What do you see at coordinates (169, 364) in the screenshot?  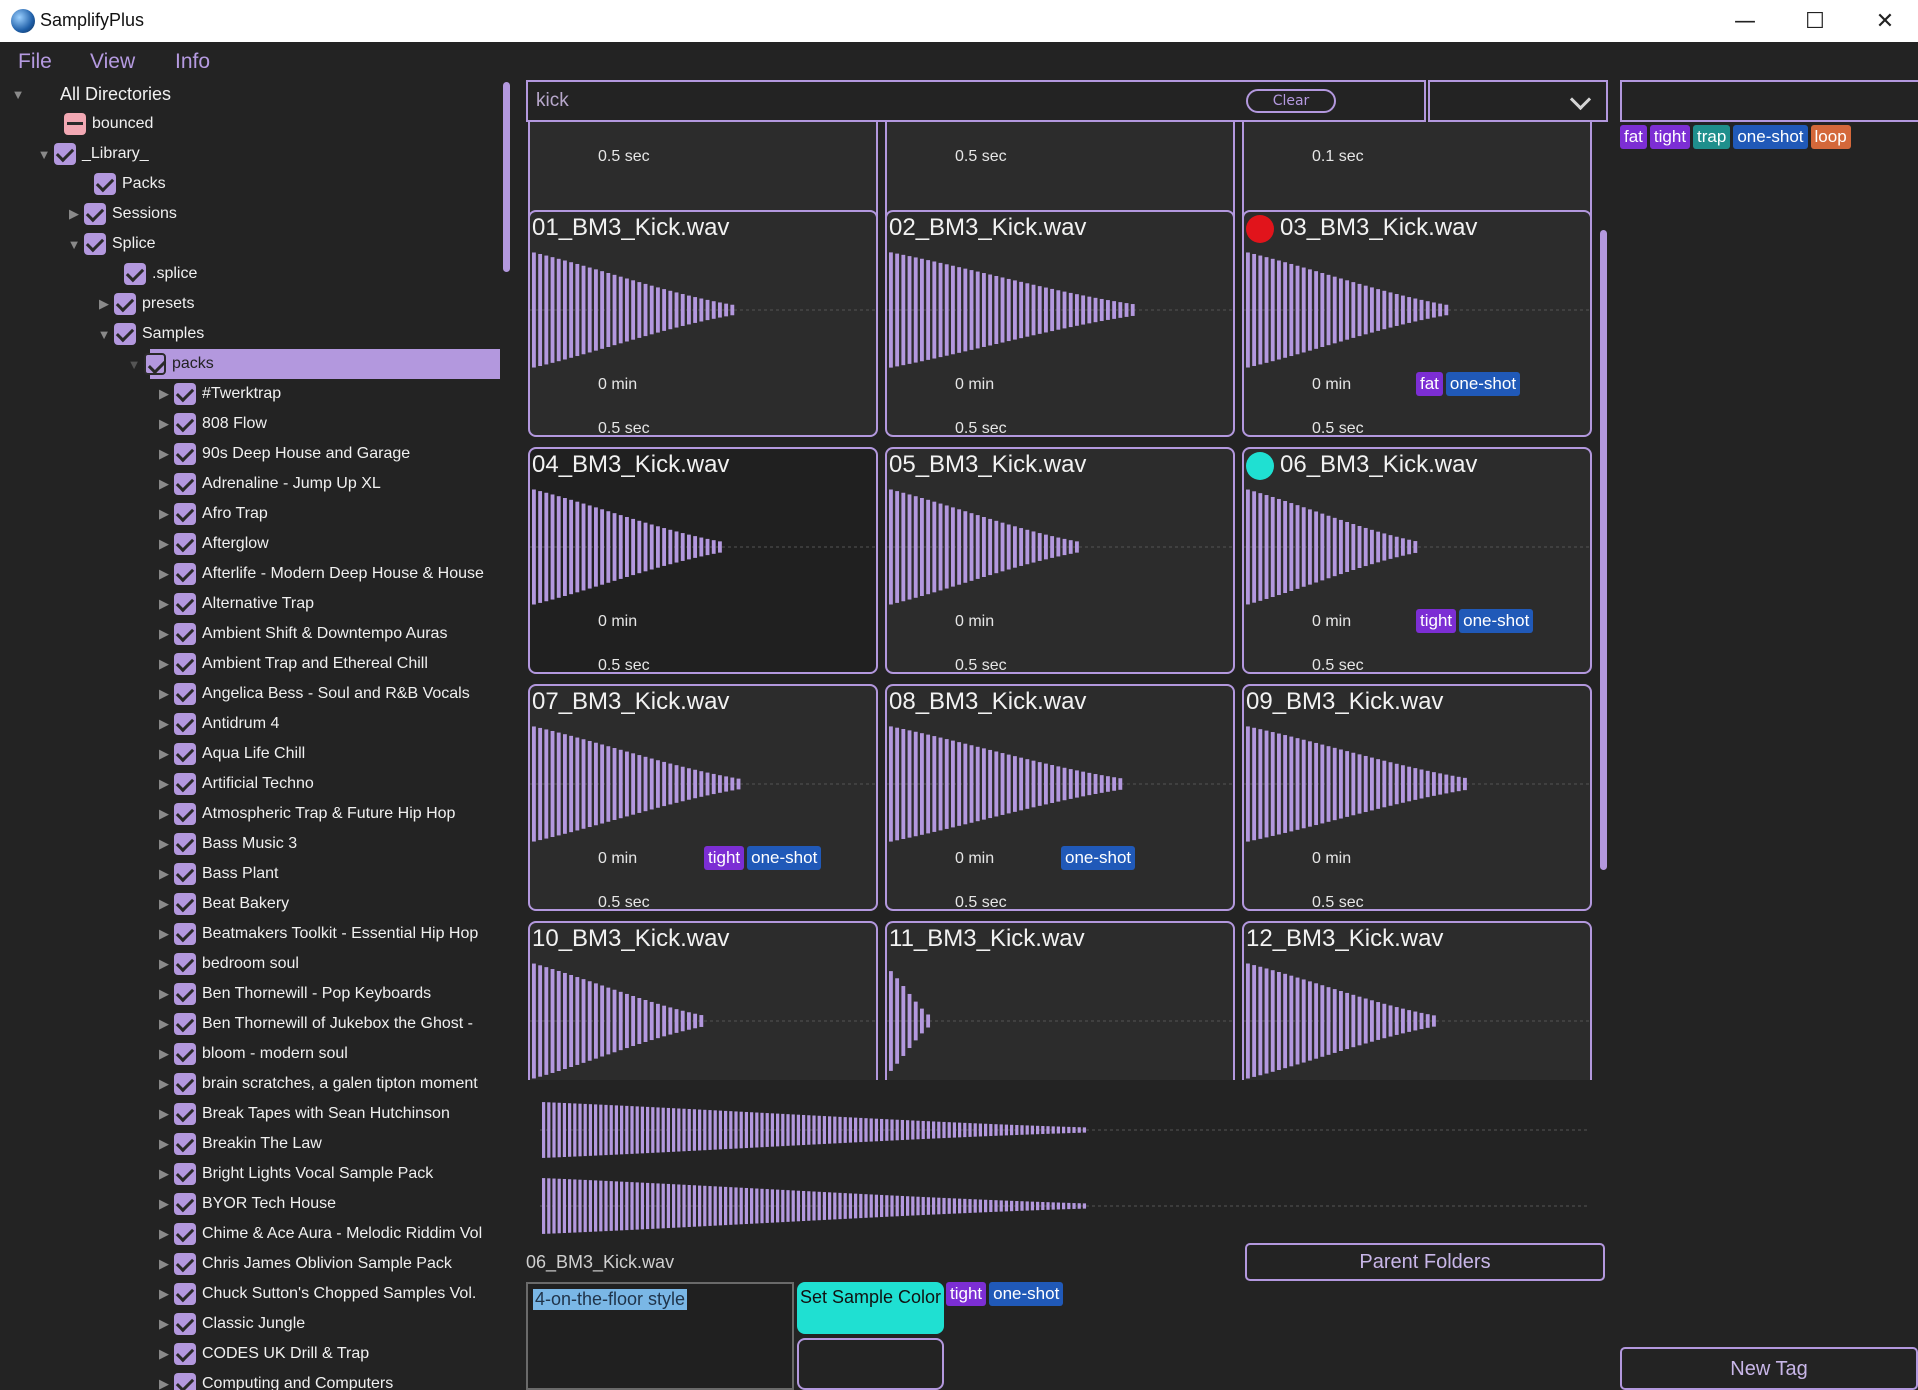 I see `tree-item-packs-selected: ▼ packs` at bounding box center [169, 364].